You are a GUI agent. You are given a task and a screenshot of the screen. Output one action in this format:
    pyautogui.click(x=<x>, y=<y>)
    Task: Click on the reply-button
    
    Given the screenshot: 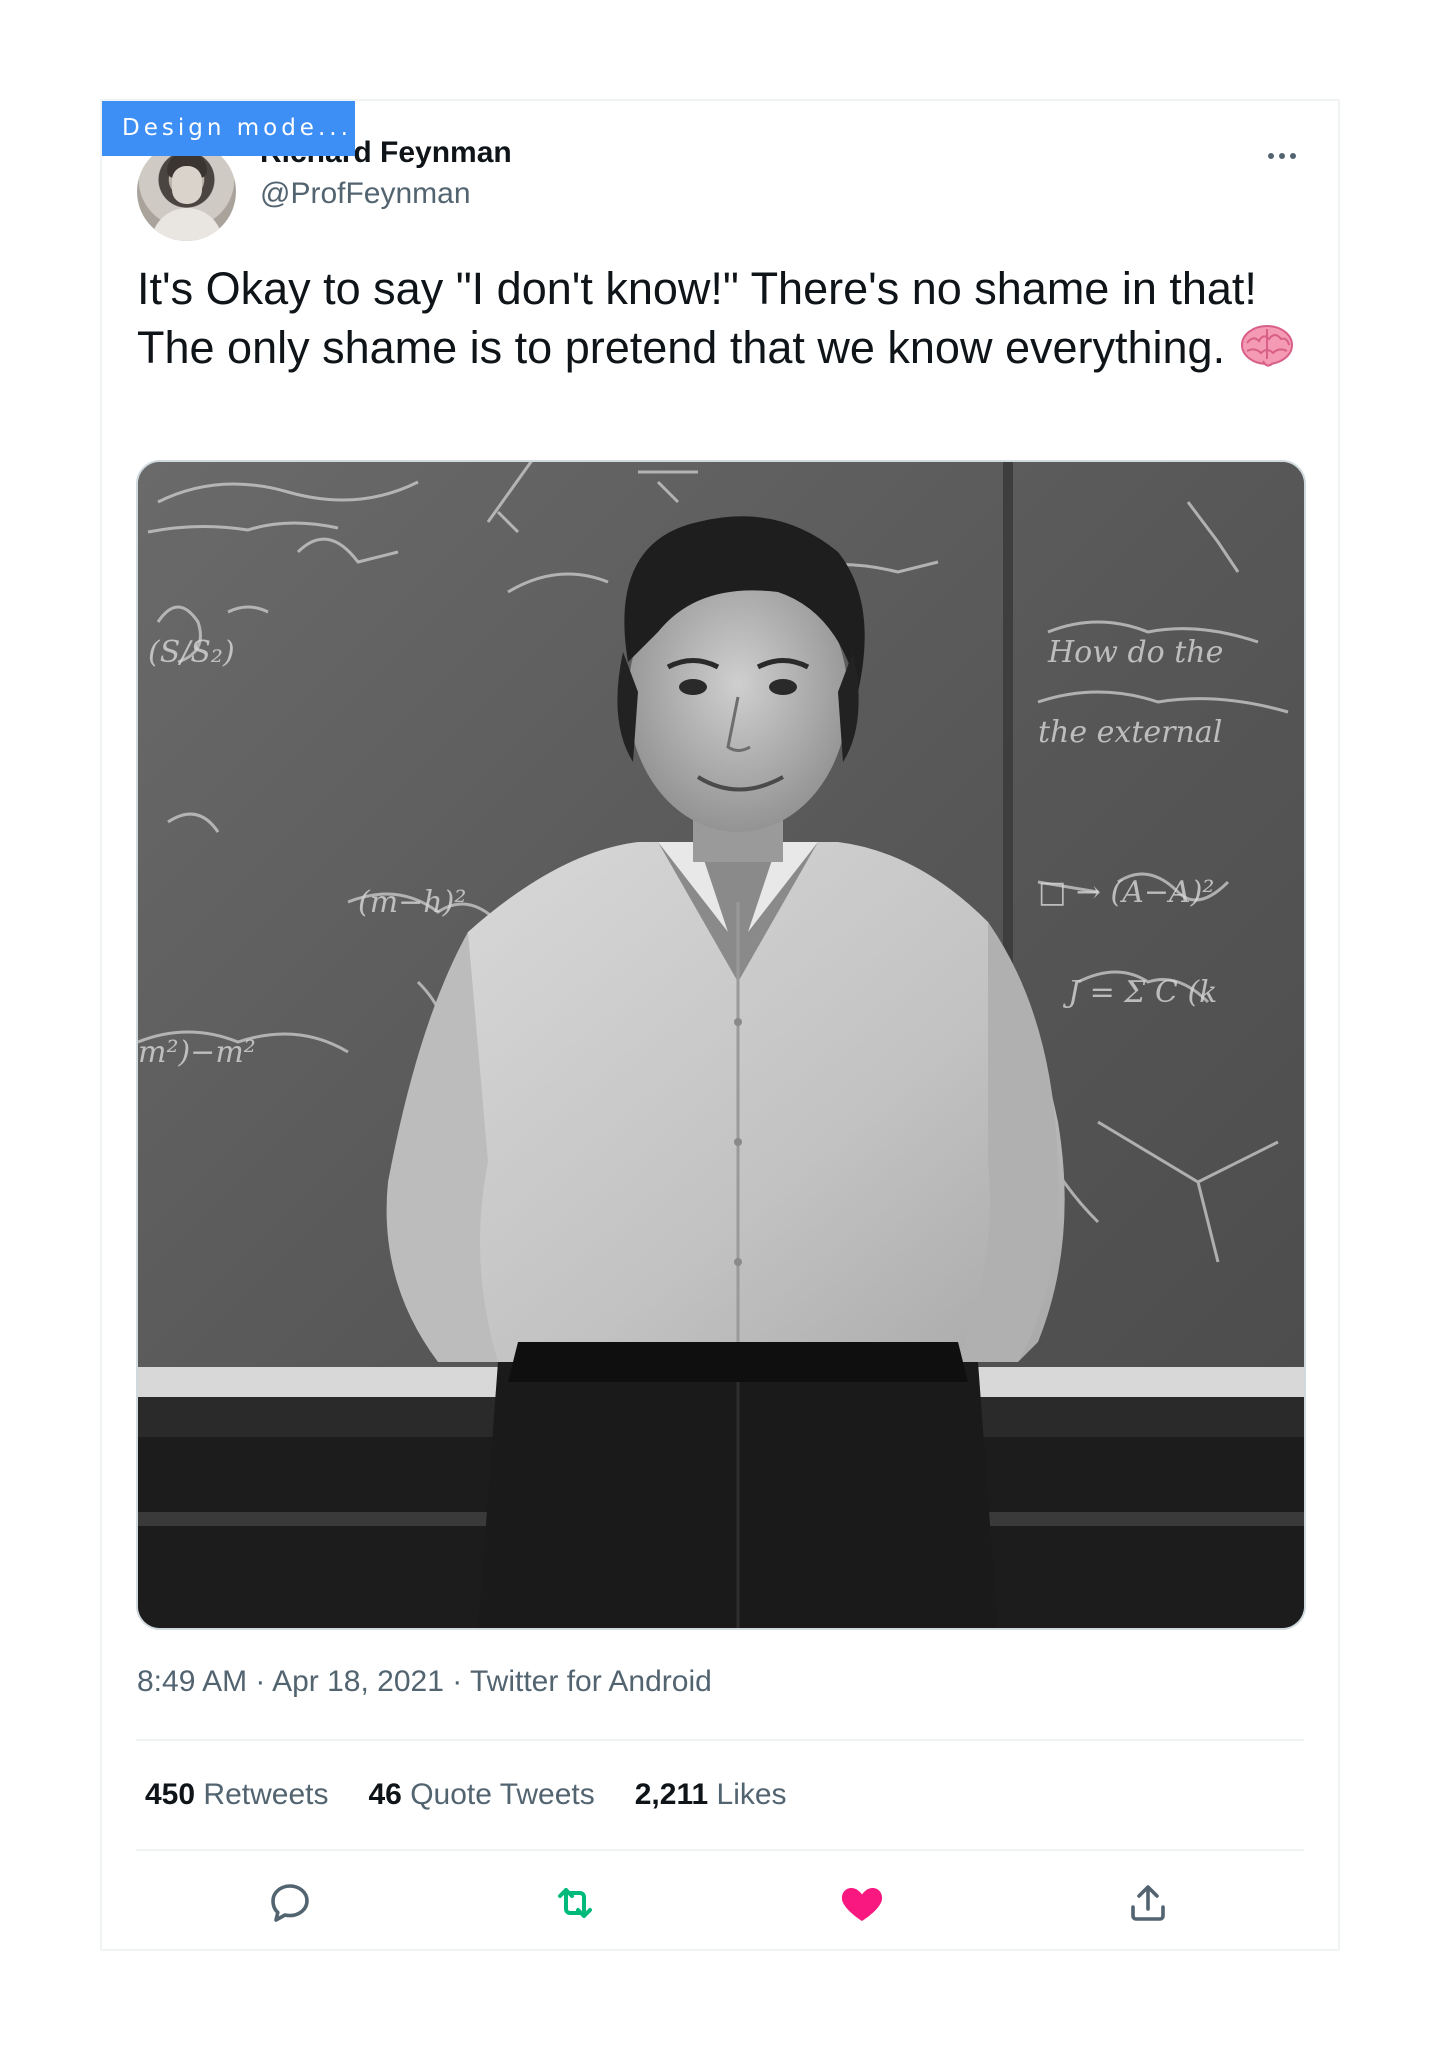 What is the action you would take?
    pyautogui.click(x=290, y=1903)
    